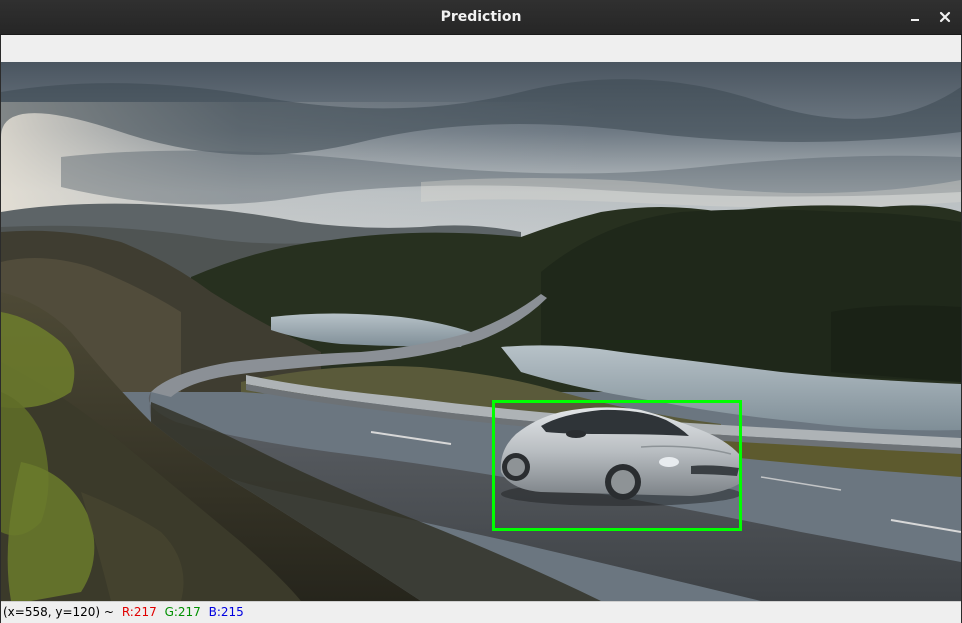 This screenshot has height=623, width=962. Describe the element at coordinates (58, 612) in the screenshot. I see `cursor-coordinates: (x=558, y=120) ~` at that location.